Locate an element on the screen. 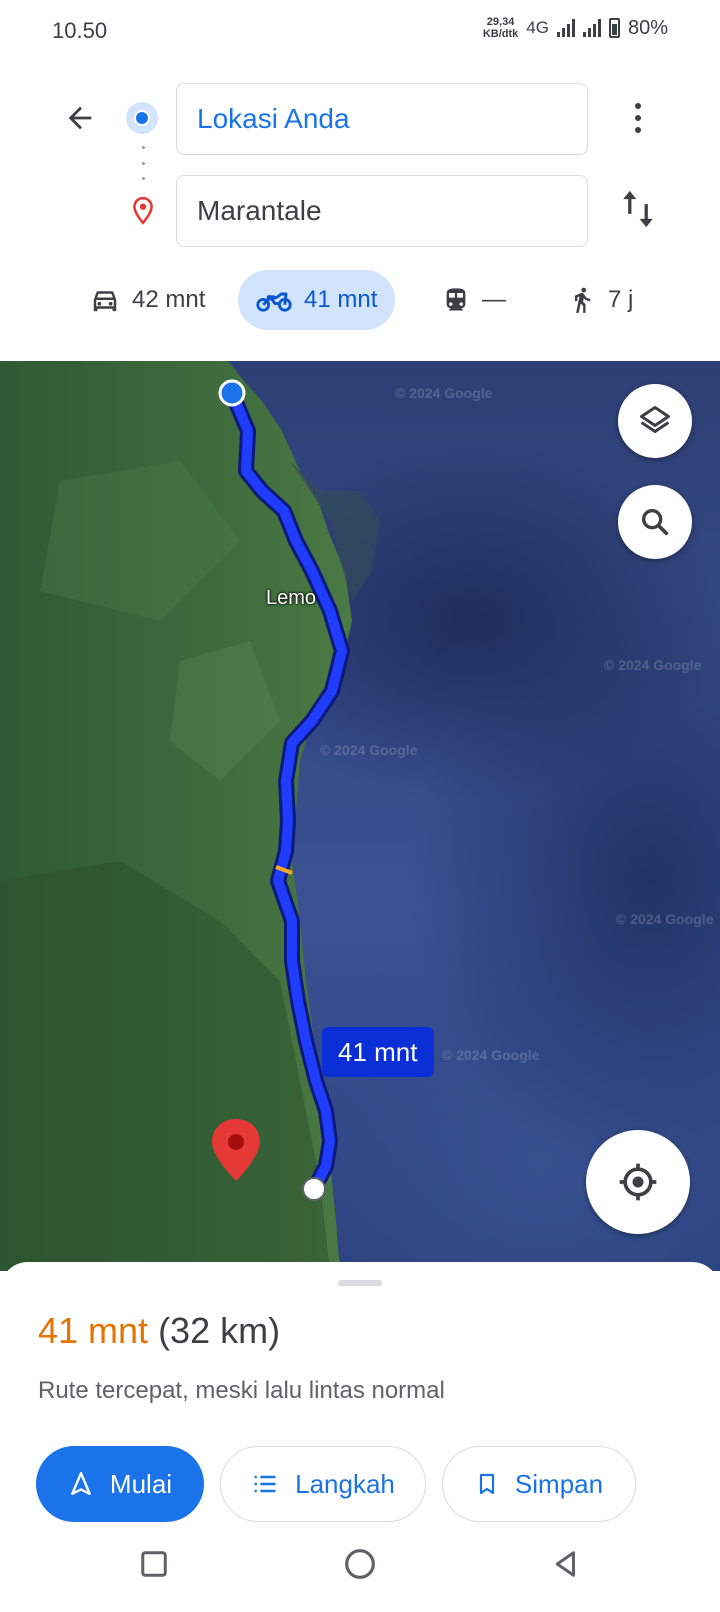  motorcycle-icon is located at coordinates (274, 302).